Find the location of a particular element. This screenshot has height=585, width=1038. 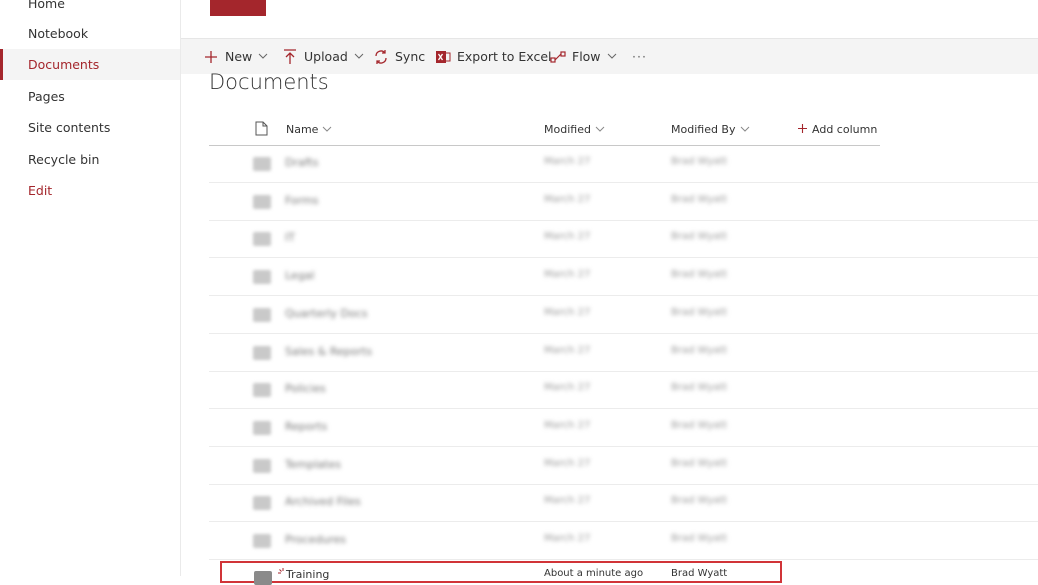

new-folder-name: Training is located at coordinates (307, 574).